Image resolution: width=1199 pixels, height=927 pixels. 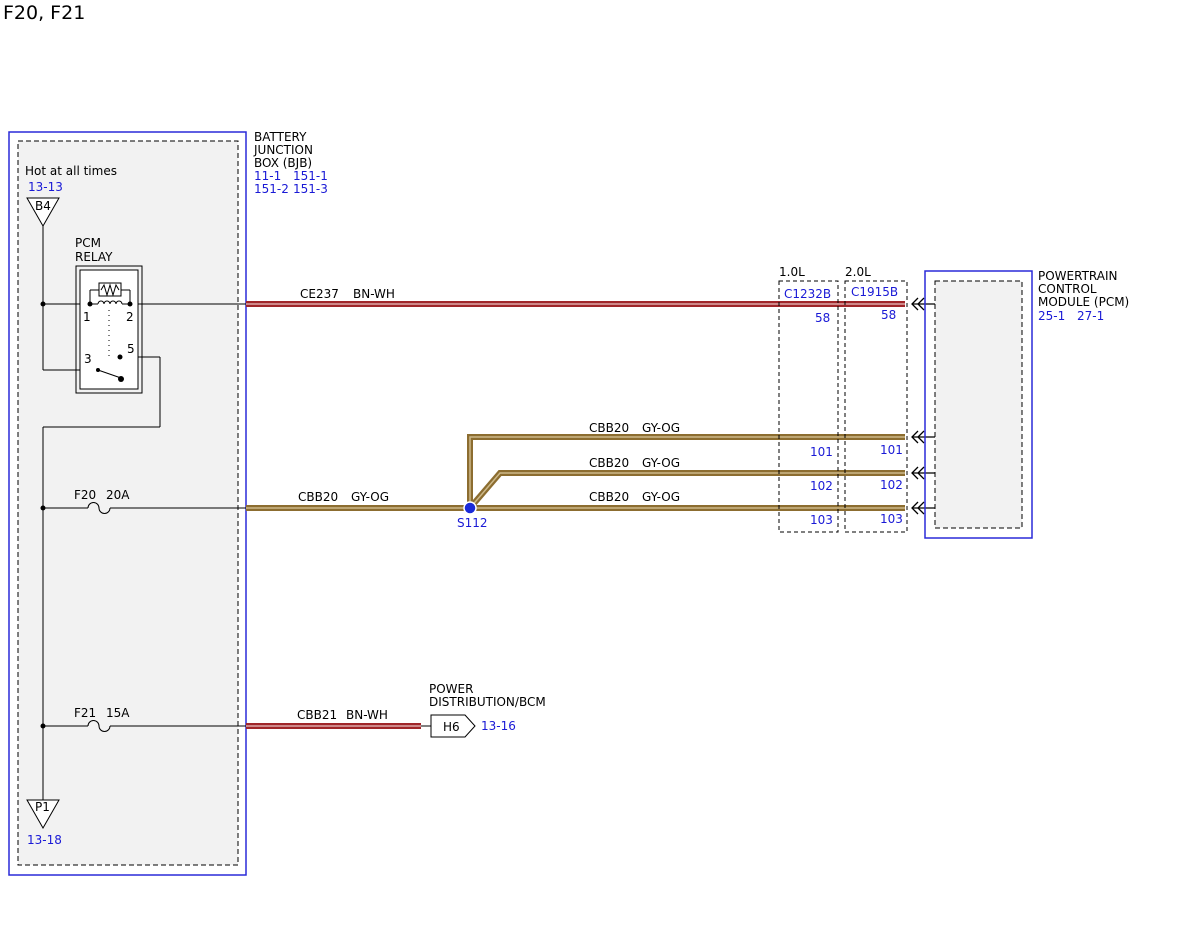 What do you see at coordinates (978, 404) in the screenshot?
I see `pcm-inner-box` at bounding box center [978, 404].